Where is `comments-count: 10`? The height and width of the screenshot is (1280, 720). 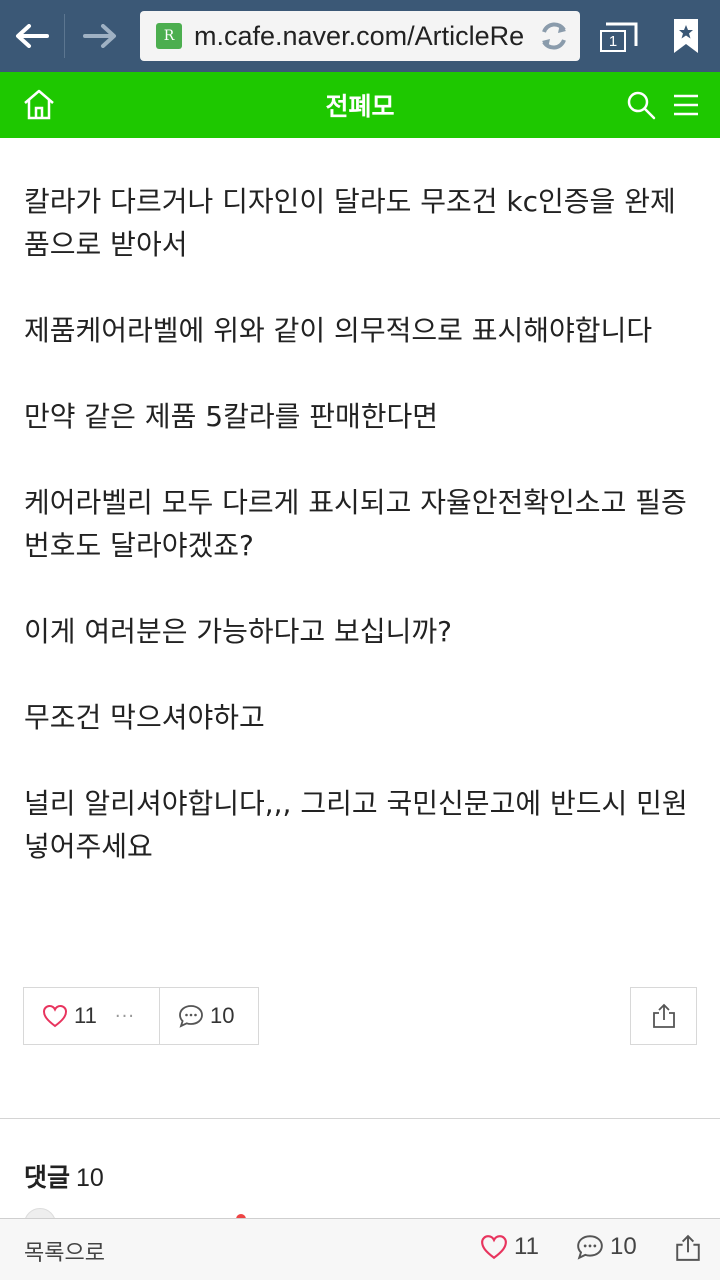 comments-count: 10 is located at coordinates (90, 1178).